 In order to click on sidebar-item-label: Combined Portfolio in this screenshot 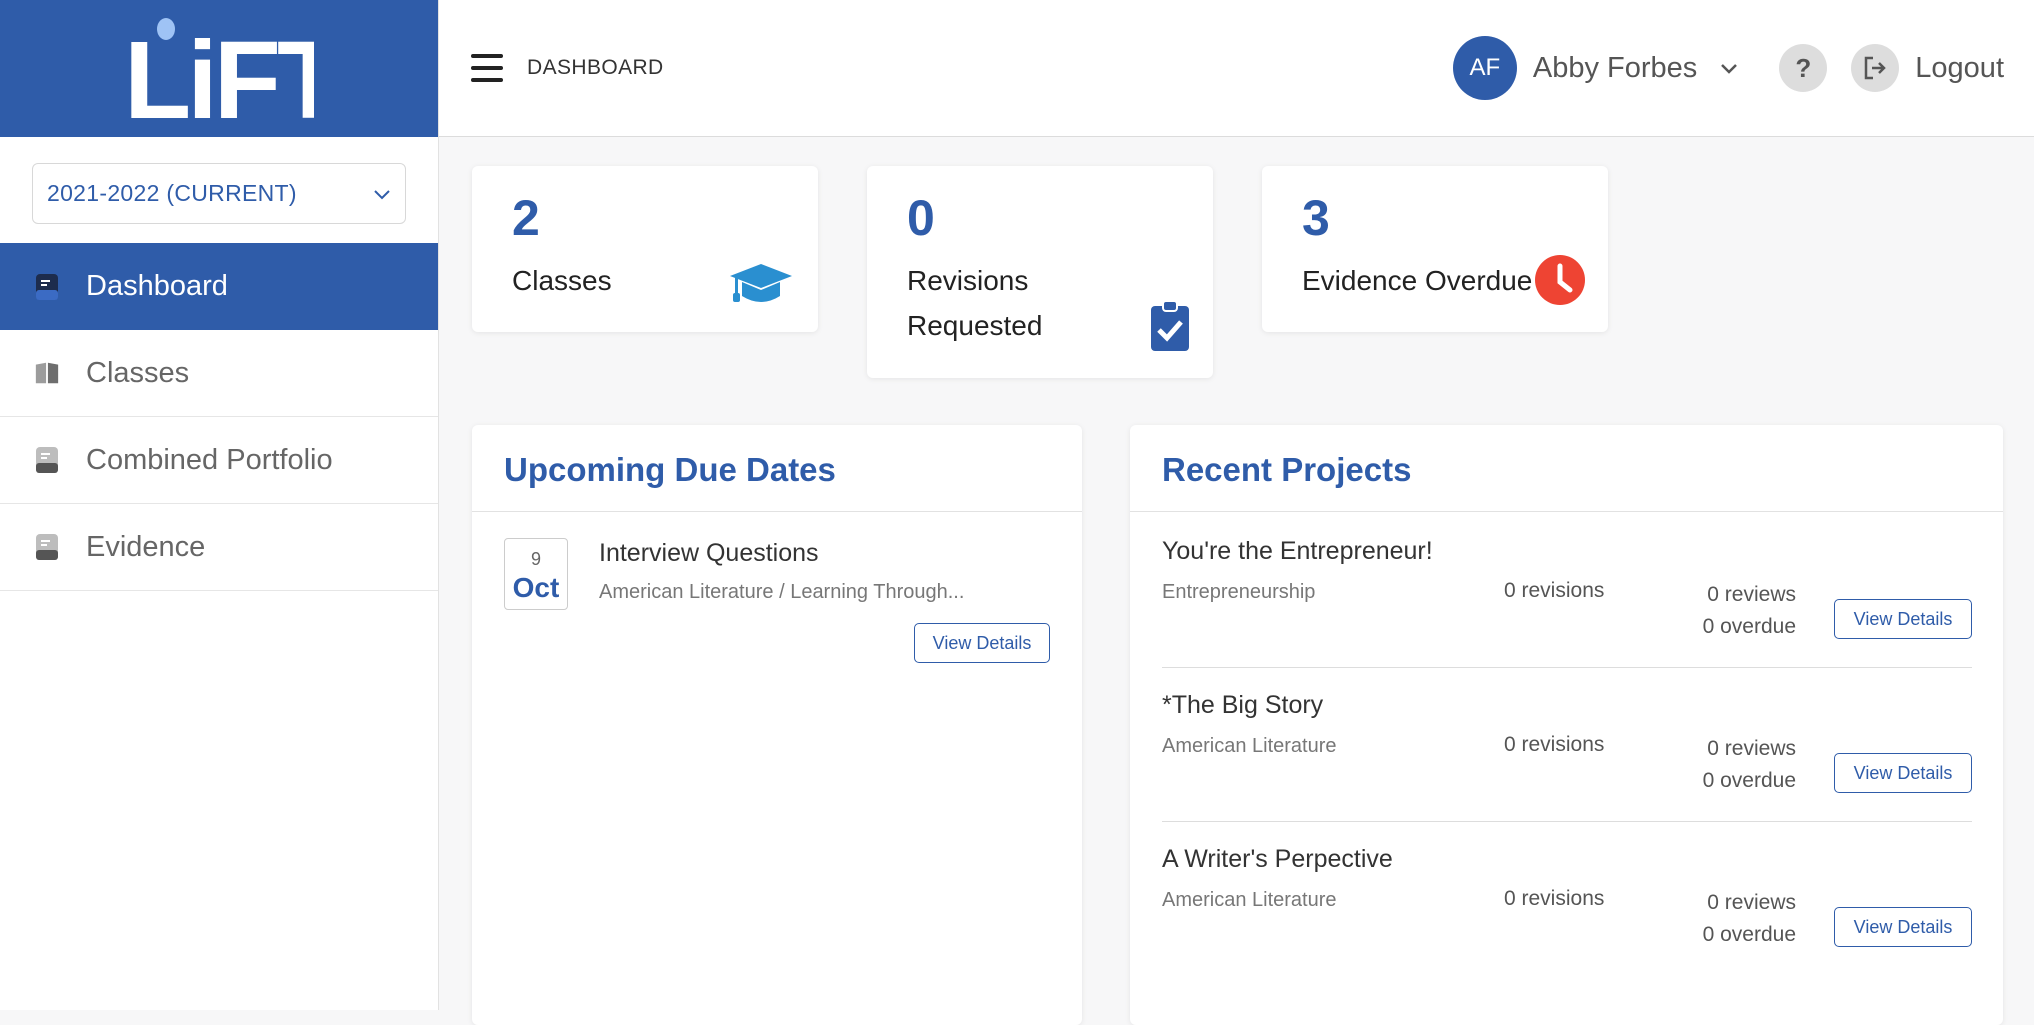, I will do `click(209, 459)`.